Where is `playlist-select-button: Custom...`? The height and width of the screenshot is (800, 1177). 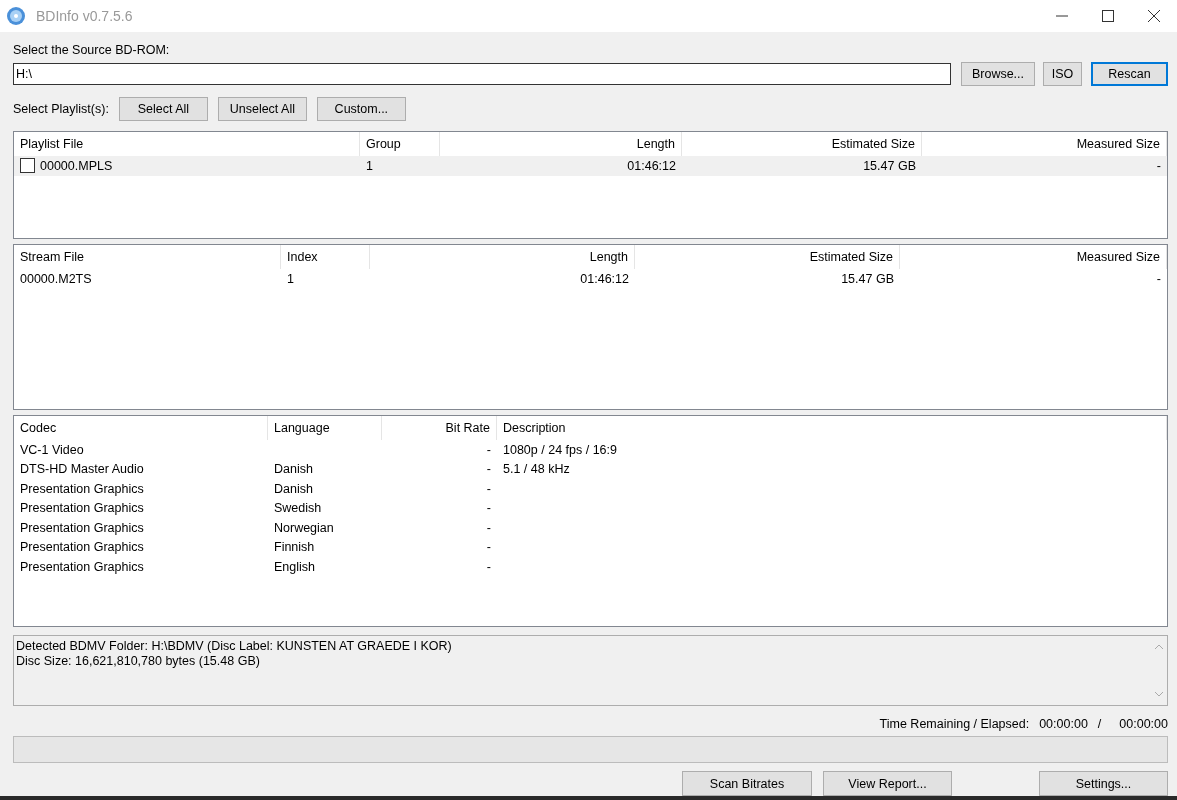 playlist-select-button: Custom... is located at coordinates (361, 109).